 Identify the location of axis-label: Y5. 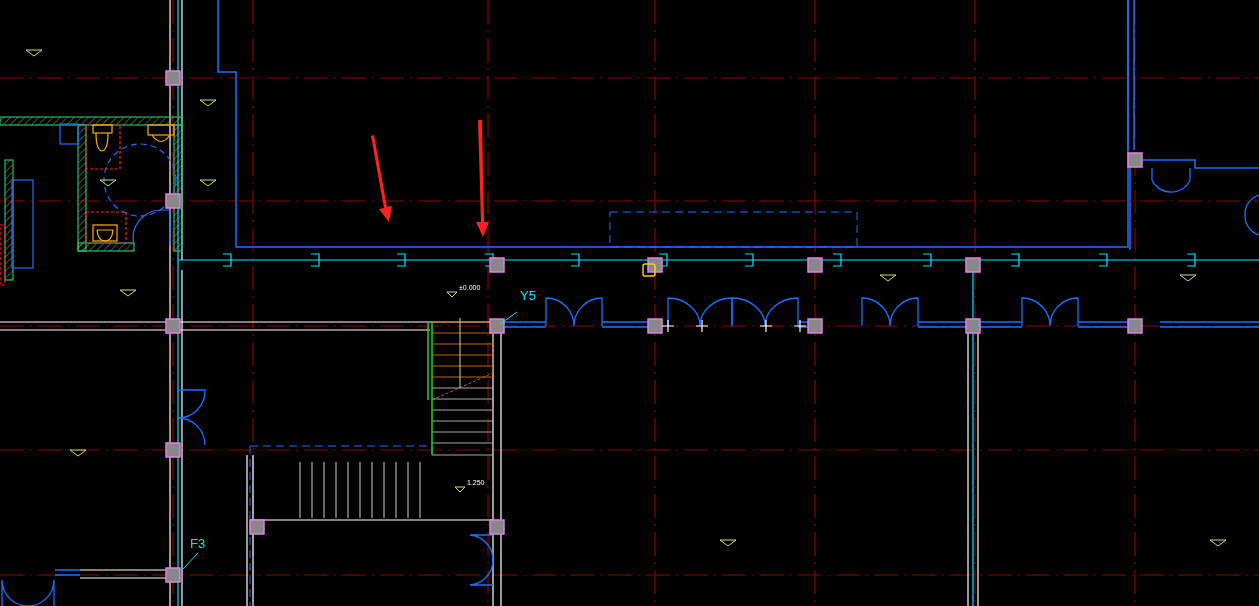
(528, 295).